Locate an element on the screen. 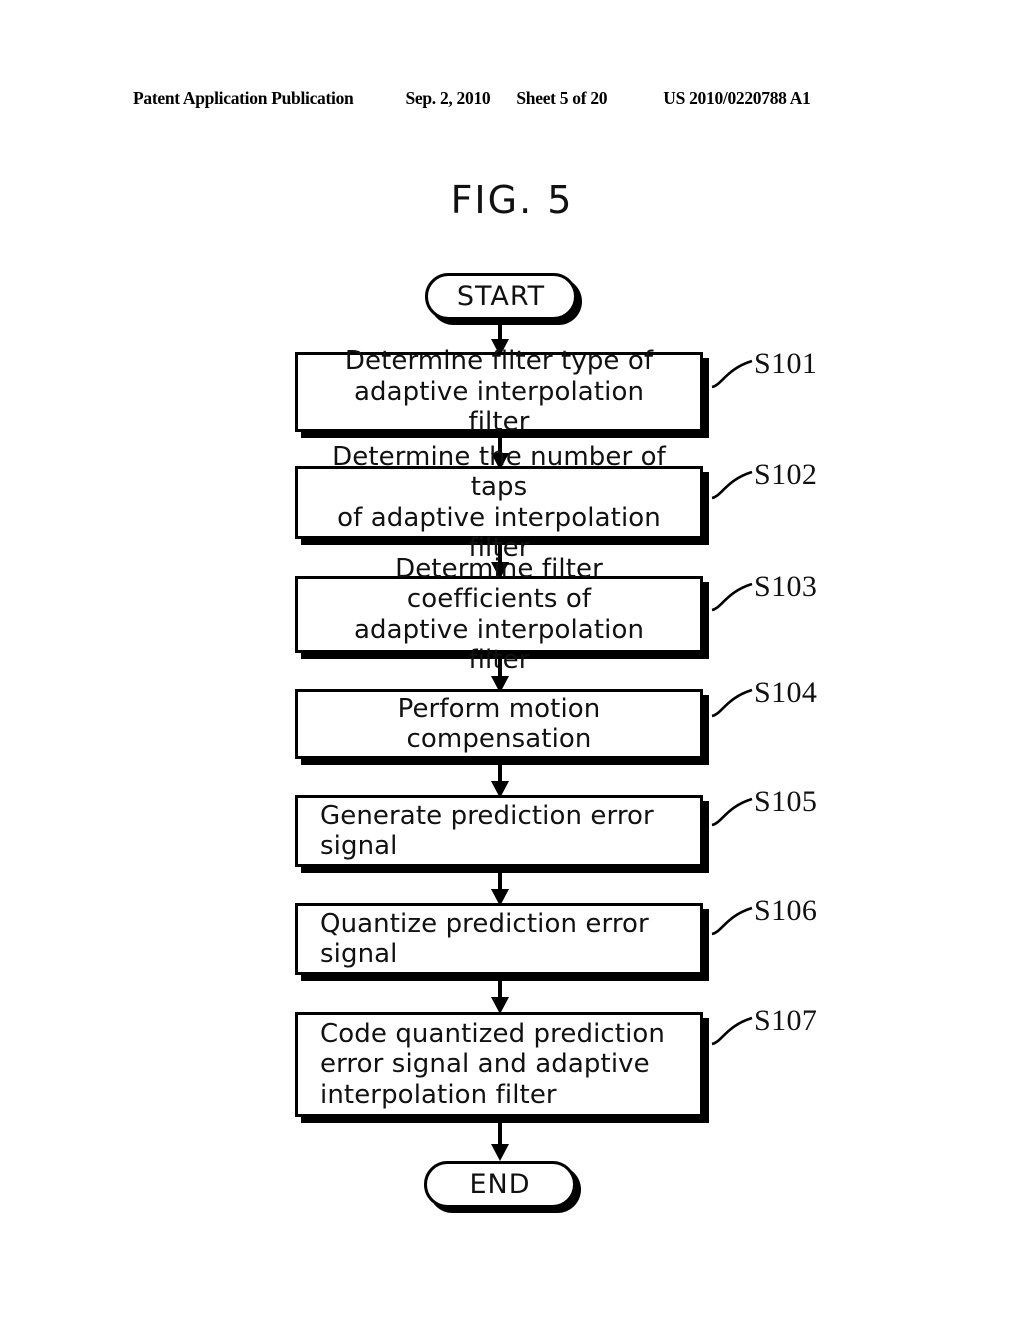 The width and height of the screenshot is (1024, 1320). flowchart-start-terminator: START is located at coordinates (501, 296).